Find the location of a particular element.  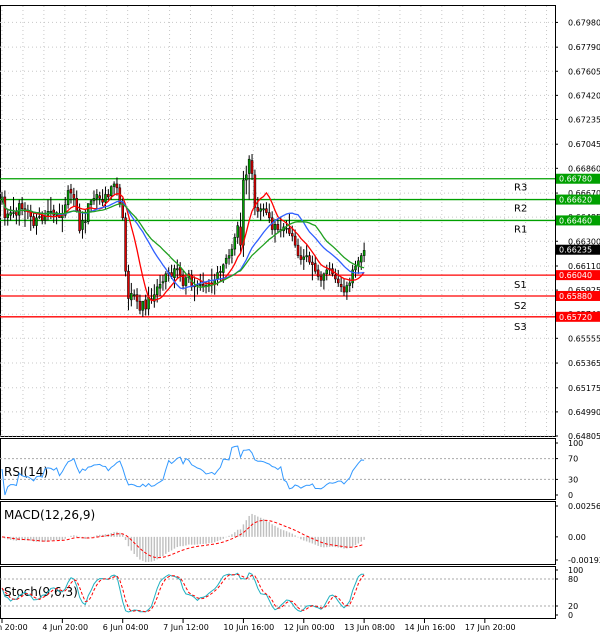

rsi-tick-label: 0 is located at coordinates (570, 495).